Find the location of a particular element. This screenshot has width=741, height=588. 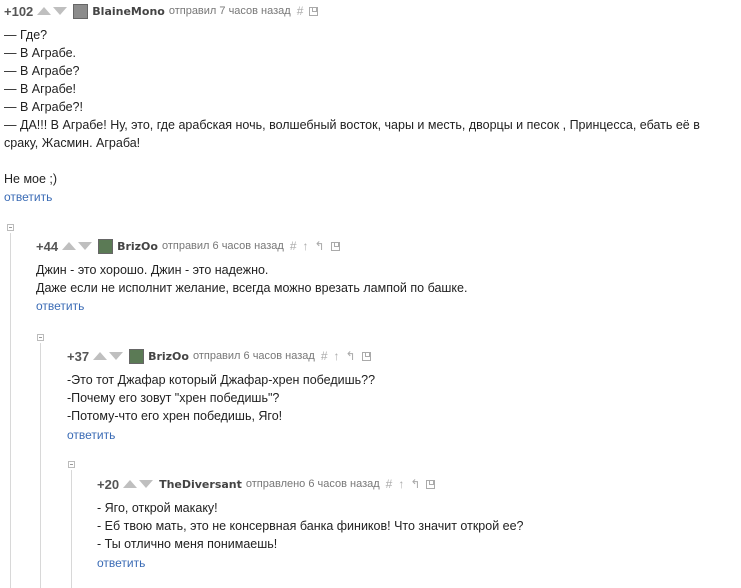

comment-rating: +44 is located at coordinates (47, 246).